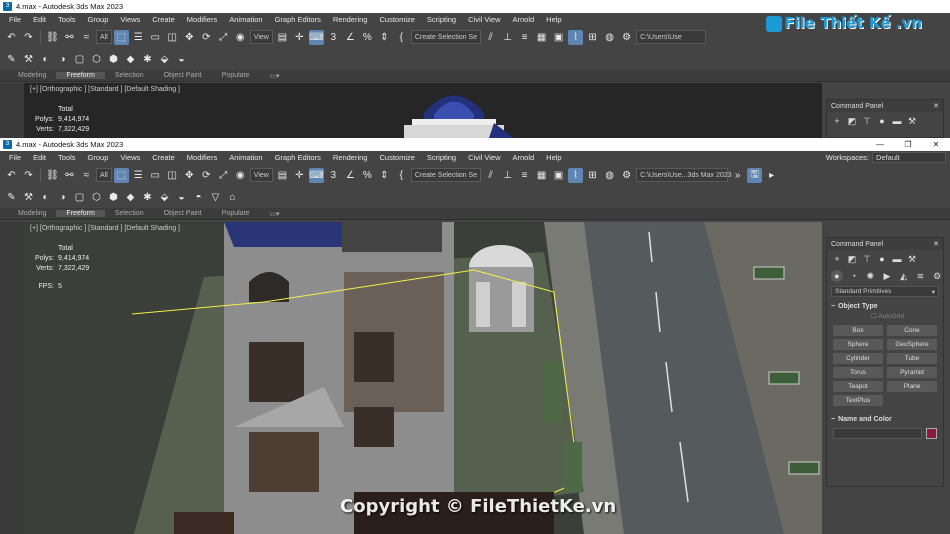  I want to click on bind-space-warp-icon: ≈, so click(86, 37).